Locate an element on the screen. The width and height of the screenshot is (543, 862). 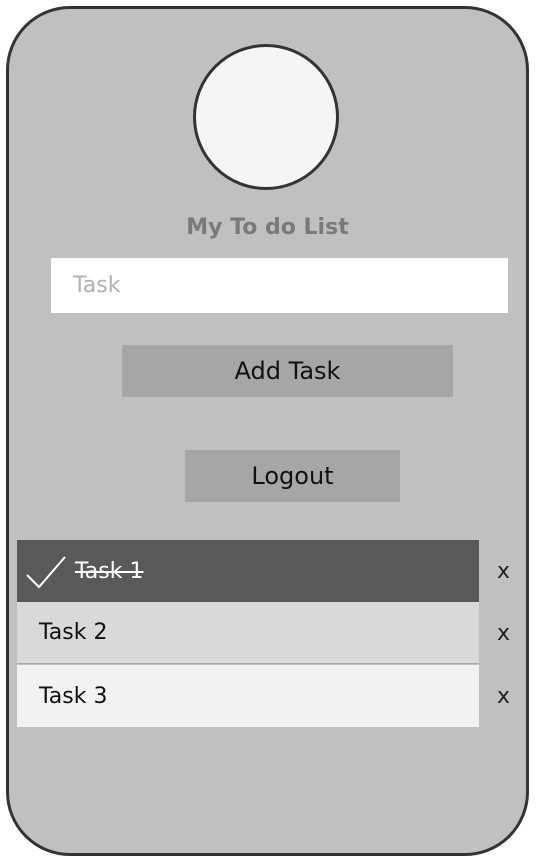
task-label: Task 2 is located at coordinates (73, 632).